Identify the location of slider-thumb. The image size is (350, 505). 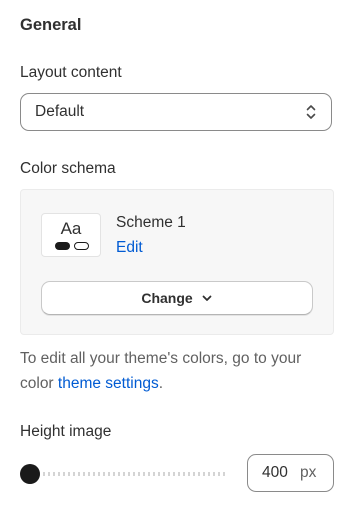
(30, 474).